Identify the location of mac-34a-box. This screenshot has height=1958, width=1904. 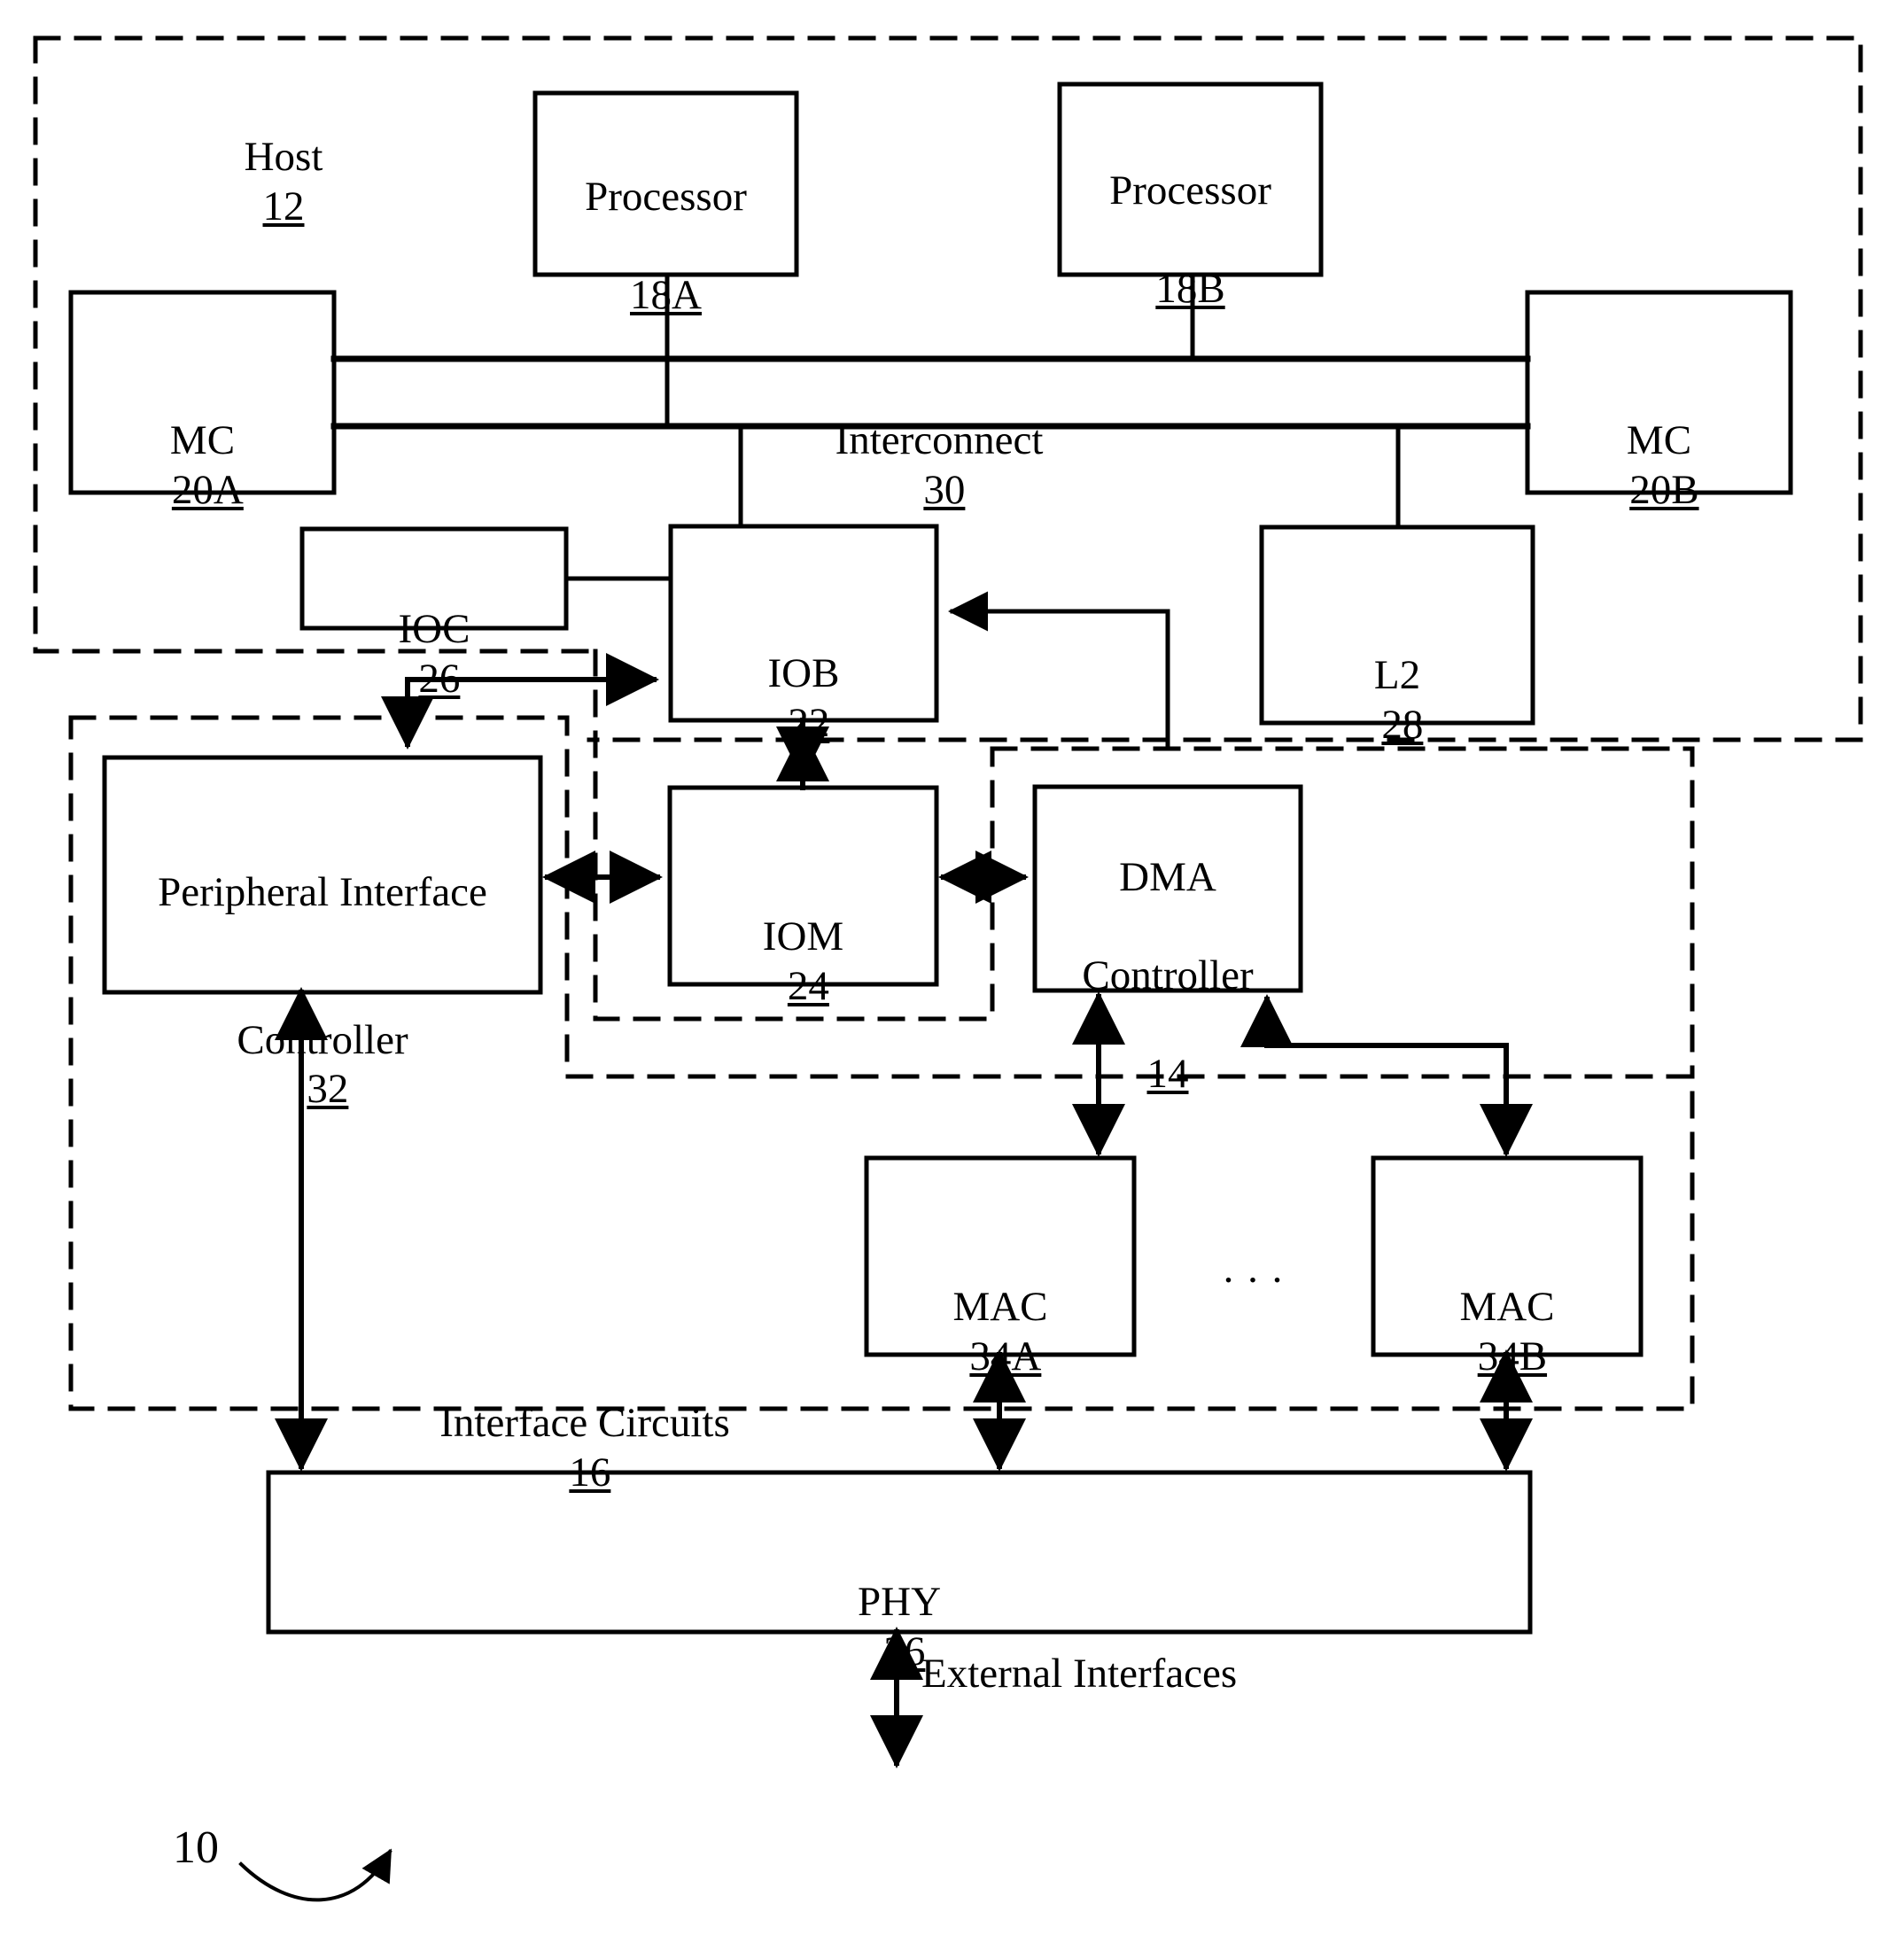
(1000, 1256).